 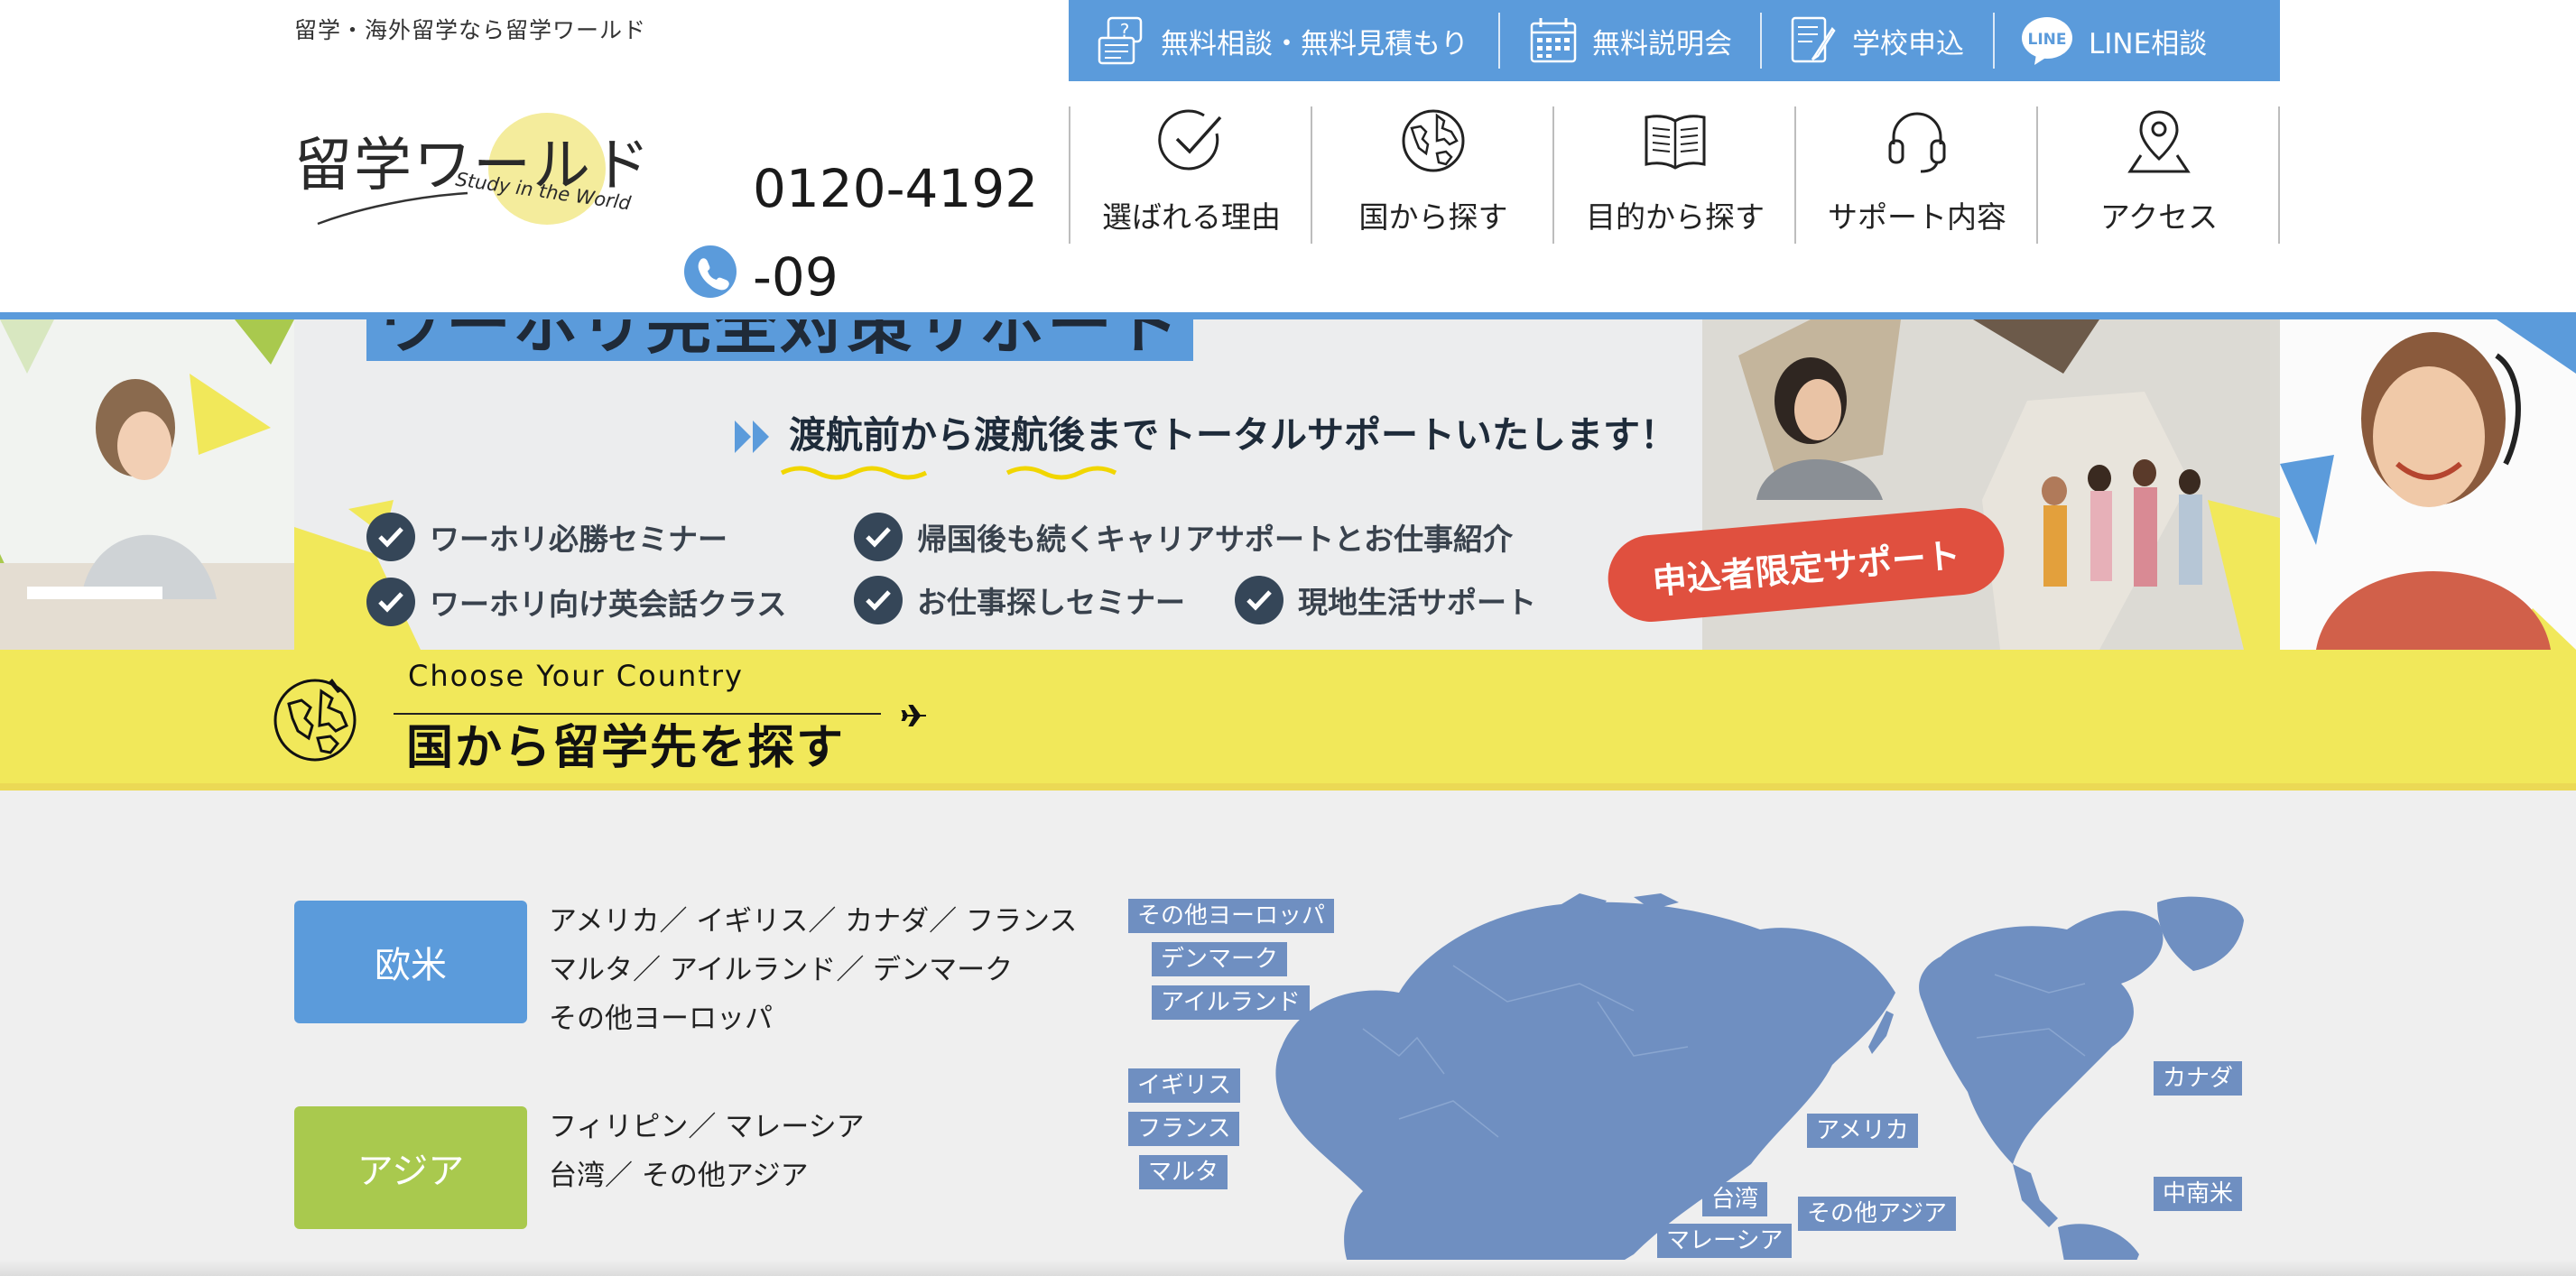 What do you see at coordinates (1191, 175) in the screenshot?
I see `nav-item-reasons: 選ばれる理由` at bounding box center [1191, 175].